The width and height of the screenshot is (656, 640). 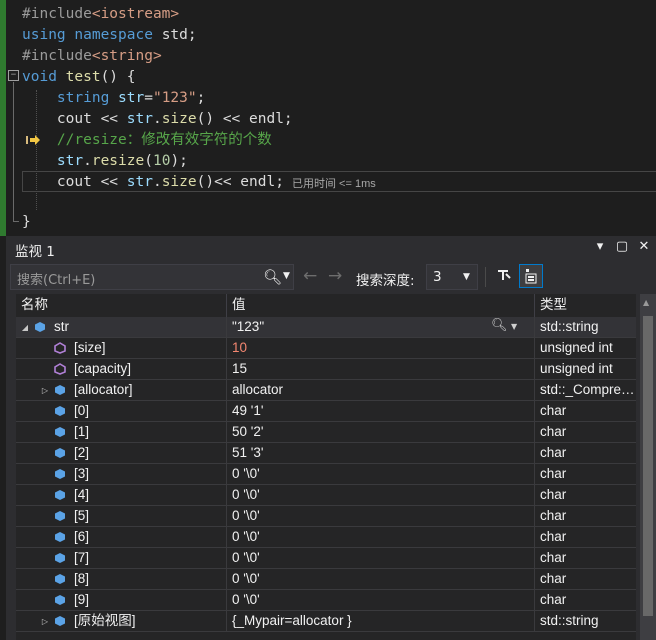 I want to click on code-line: }, so click(x=26, y=222).